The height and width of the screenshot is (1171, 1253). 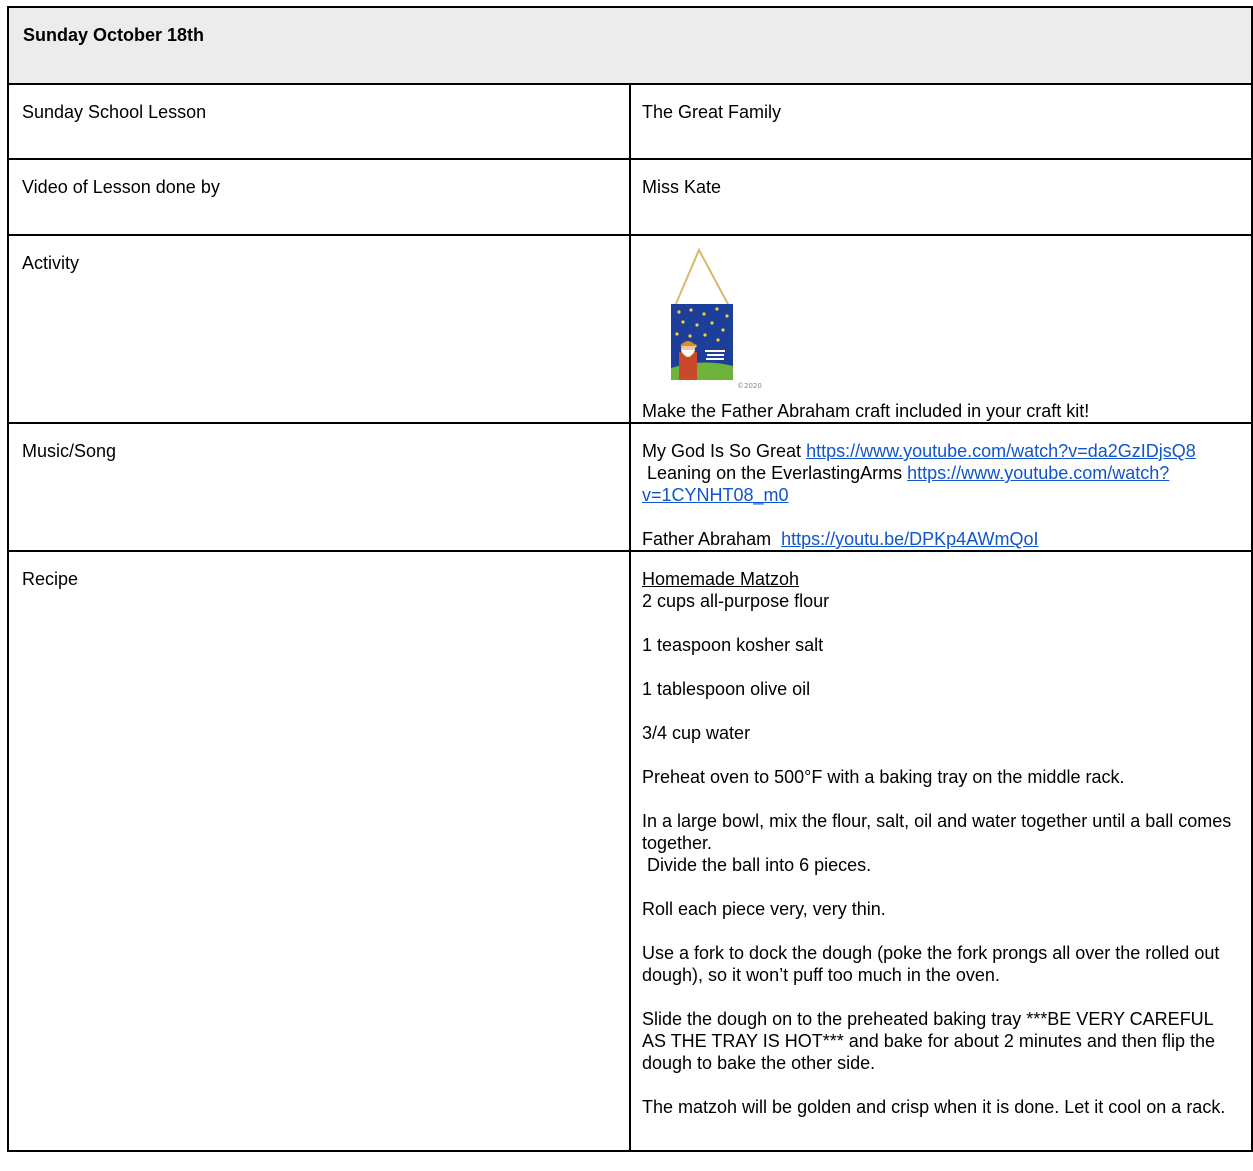 What do you see at coordinates (319, 197) in the screenshot?
I see `video-label: Video of Lesson done by` at bounding box center [319, 197].